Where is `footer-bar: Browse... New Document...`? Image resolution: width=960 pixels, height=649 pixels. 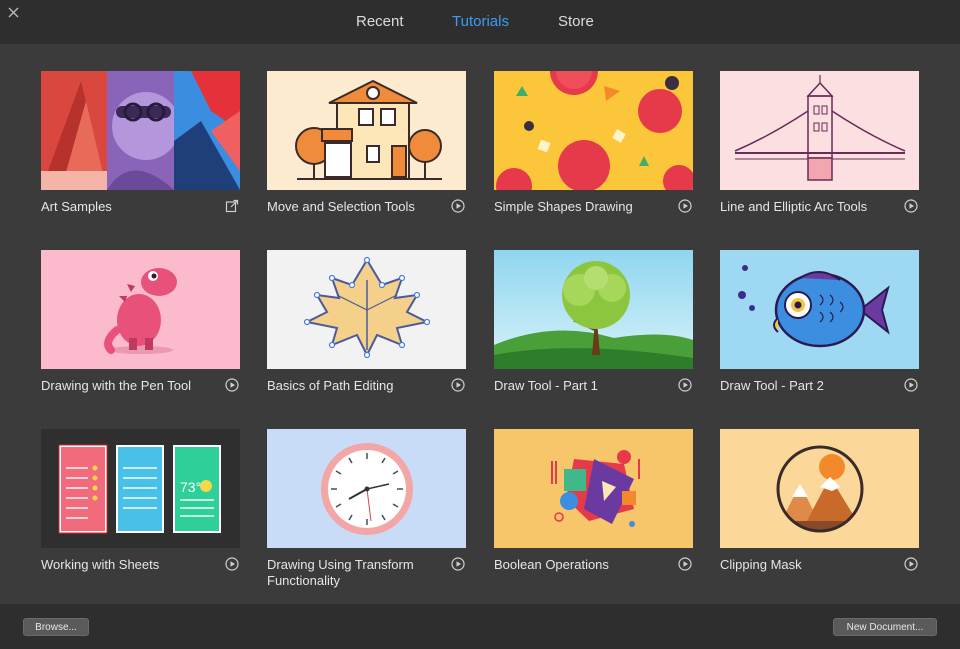
footer-bar: Browse... New Document... is located at coordinates (480, 626).